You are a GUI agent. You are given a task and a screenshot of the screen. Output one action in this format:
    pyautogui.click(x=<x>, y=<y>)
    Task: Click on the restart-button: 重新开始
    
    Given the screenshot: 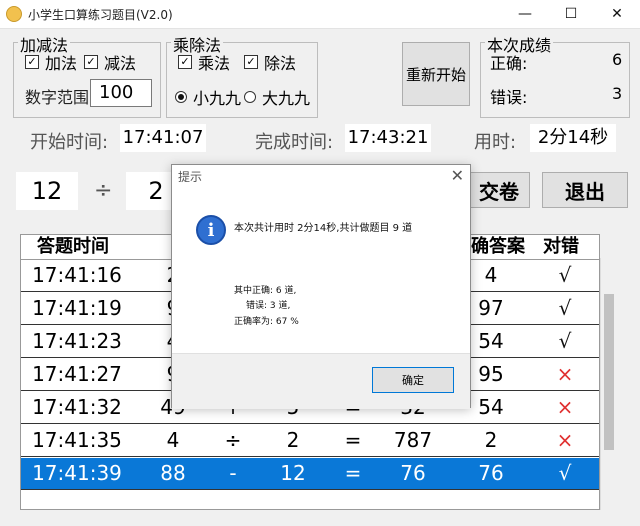 What is the action you would take?
    pyautogui.click(x=436, y=74)
    